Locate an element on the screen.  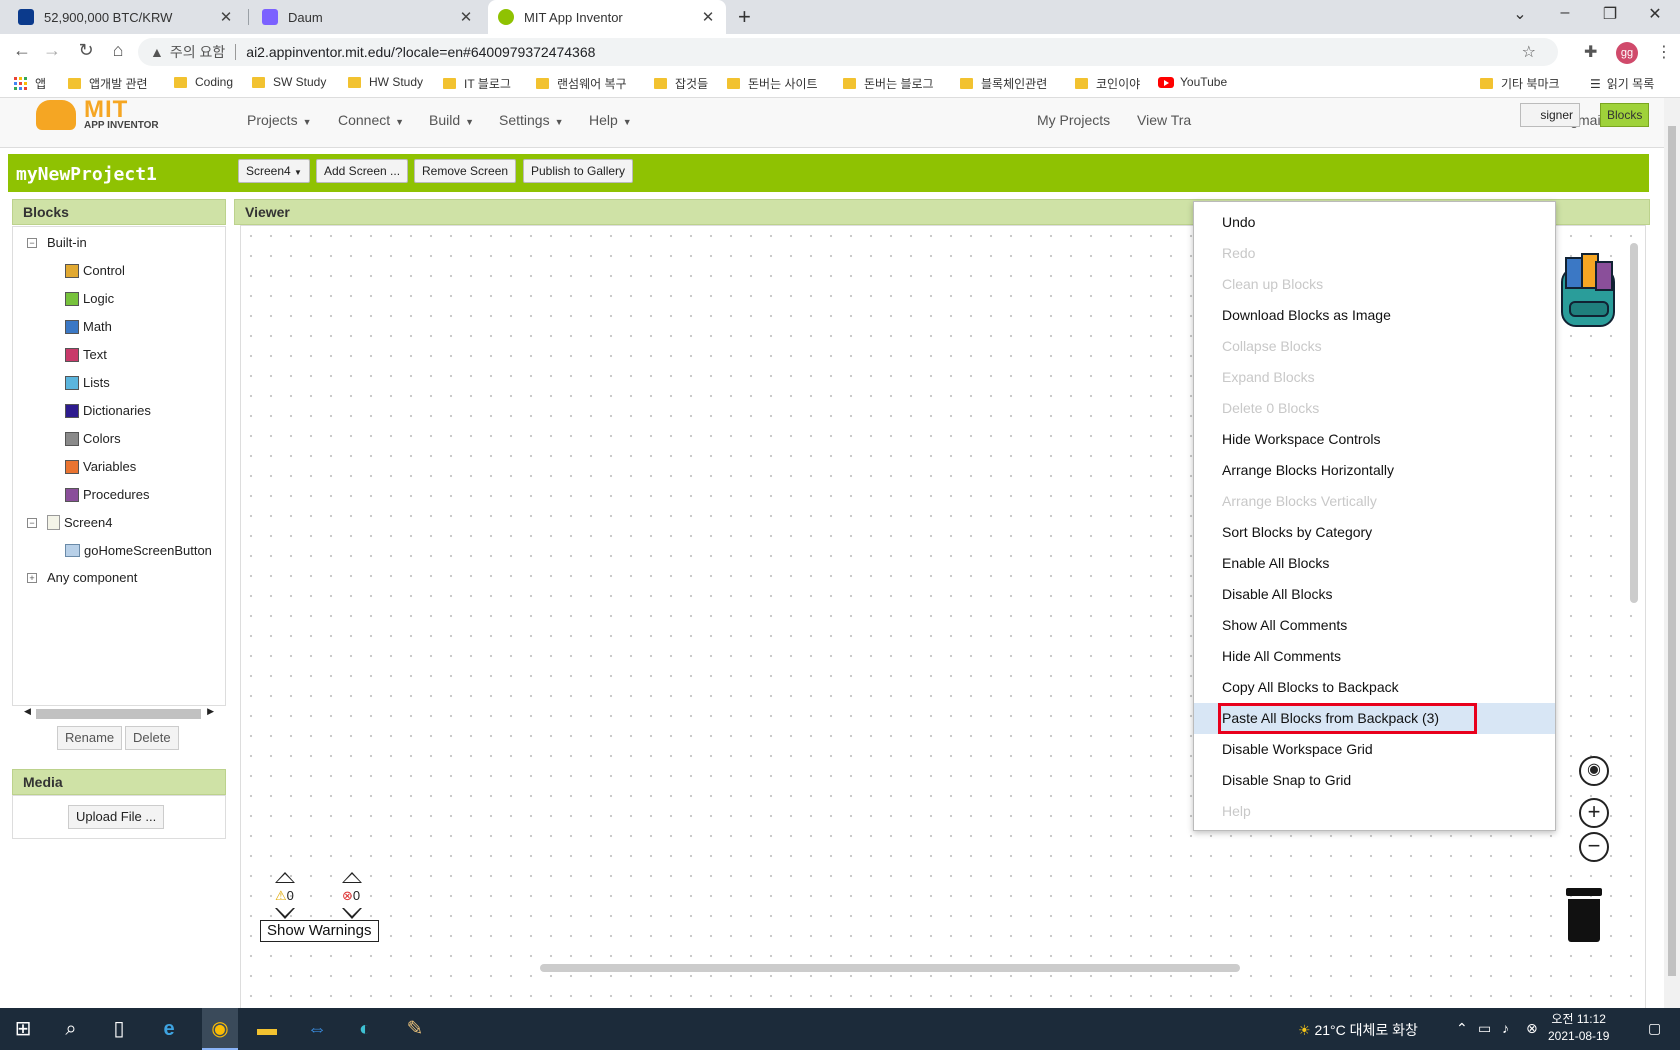
mit-app-inventor-logo: MIT APP INVENTOR is located at coordinates (101, 116).